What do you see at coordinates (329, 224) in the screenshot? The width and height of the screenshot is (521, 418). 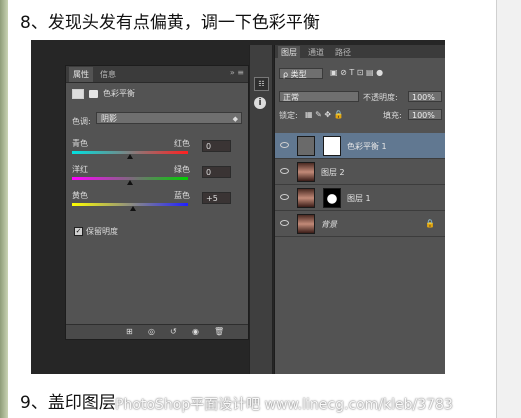 I see `layer-name: 背景` at bounding box center [329, 224].